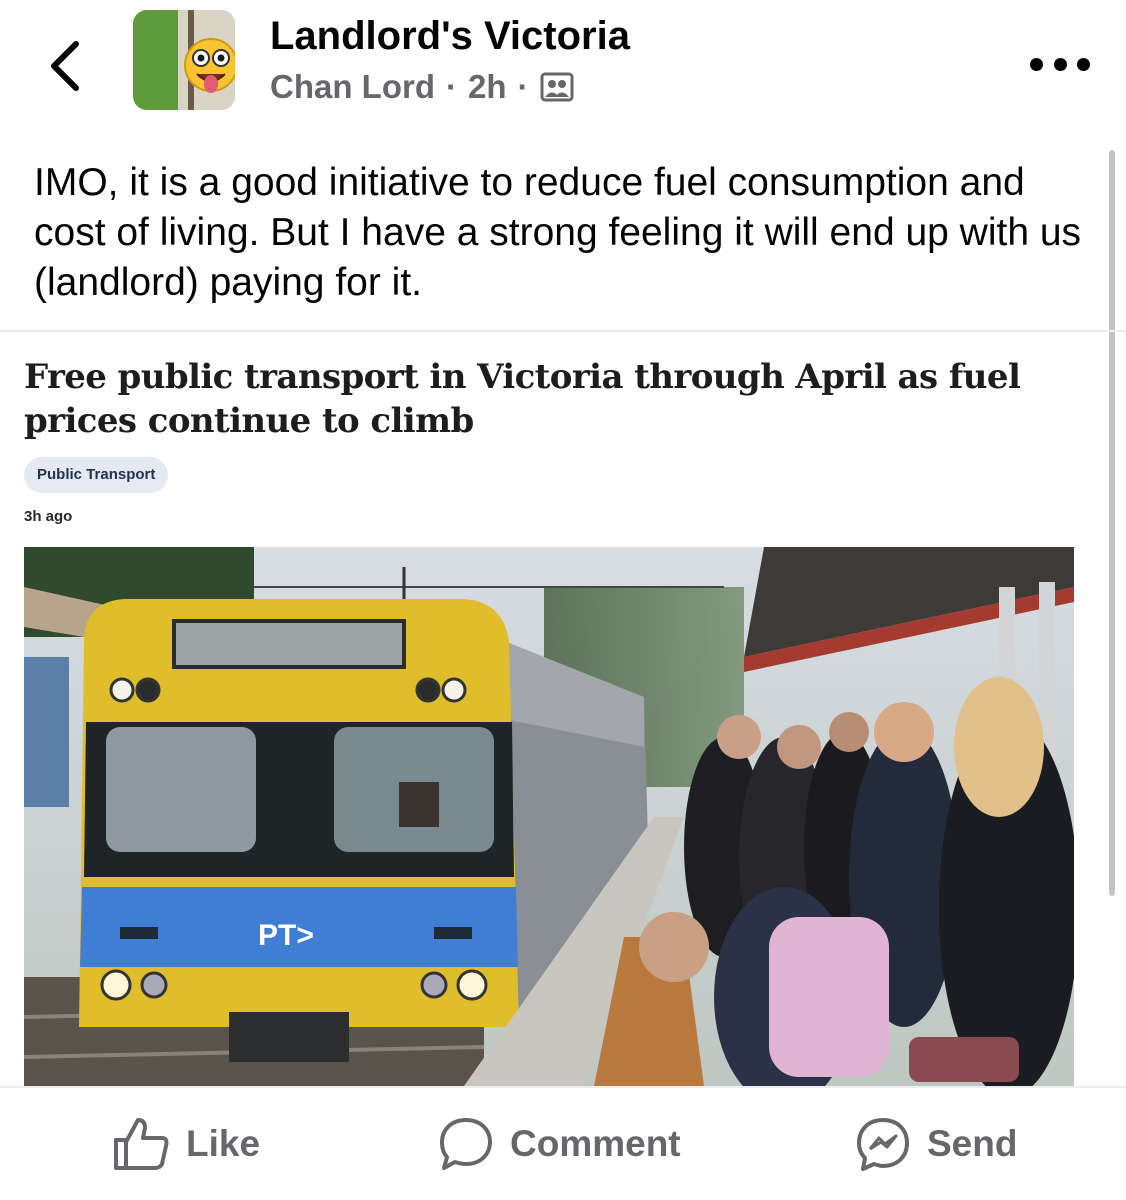  I want to click on thumbs-up-icon, so click(141, 1144).